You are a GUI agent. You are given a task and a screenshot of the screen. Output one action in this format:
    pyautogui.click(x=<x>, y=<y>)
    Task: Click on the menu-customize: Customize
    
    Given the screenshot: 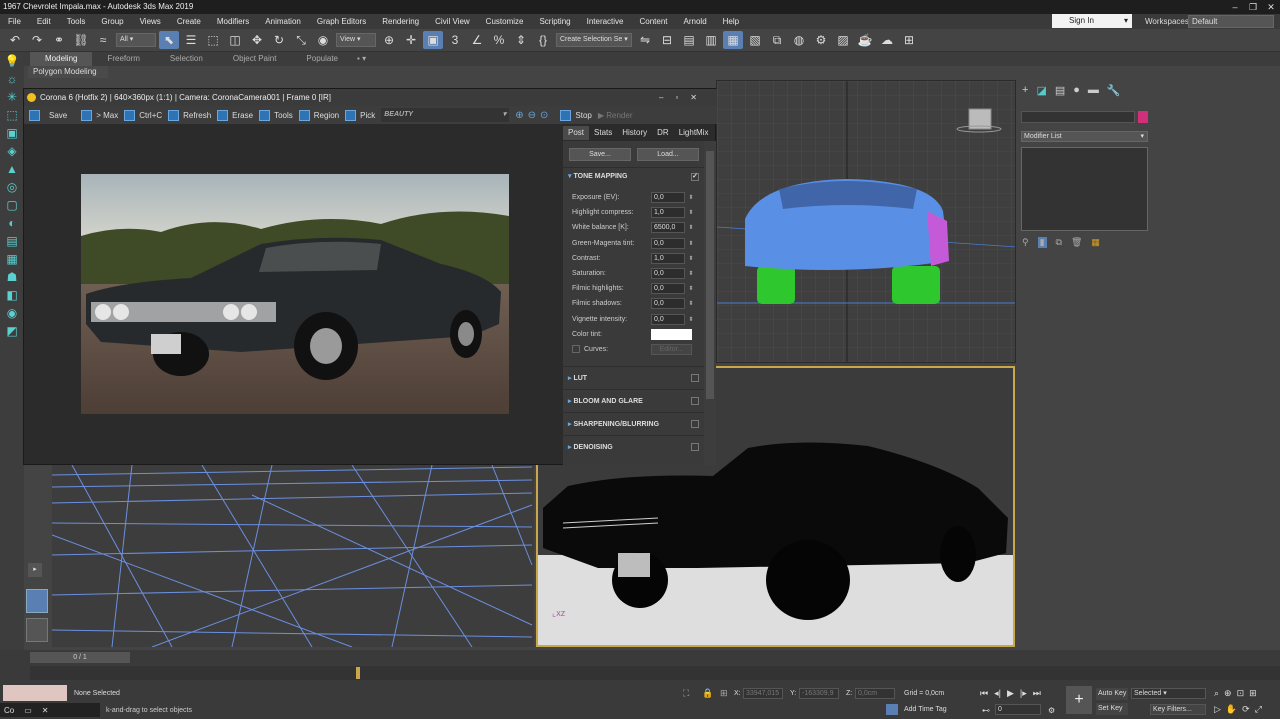 What is the action you would take?
    pyautogui.click(x=505, y=21)
    